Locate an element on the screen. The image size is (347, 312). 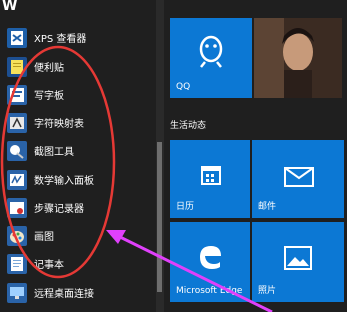
tile-label-calendar: 日历 is located at coordinates (185, 207).